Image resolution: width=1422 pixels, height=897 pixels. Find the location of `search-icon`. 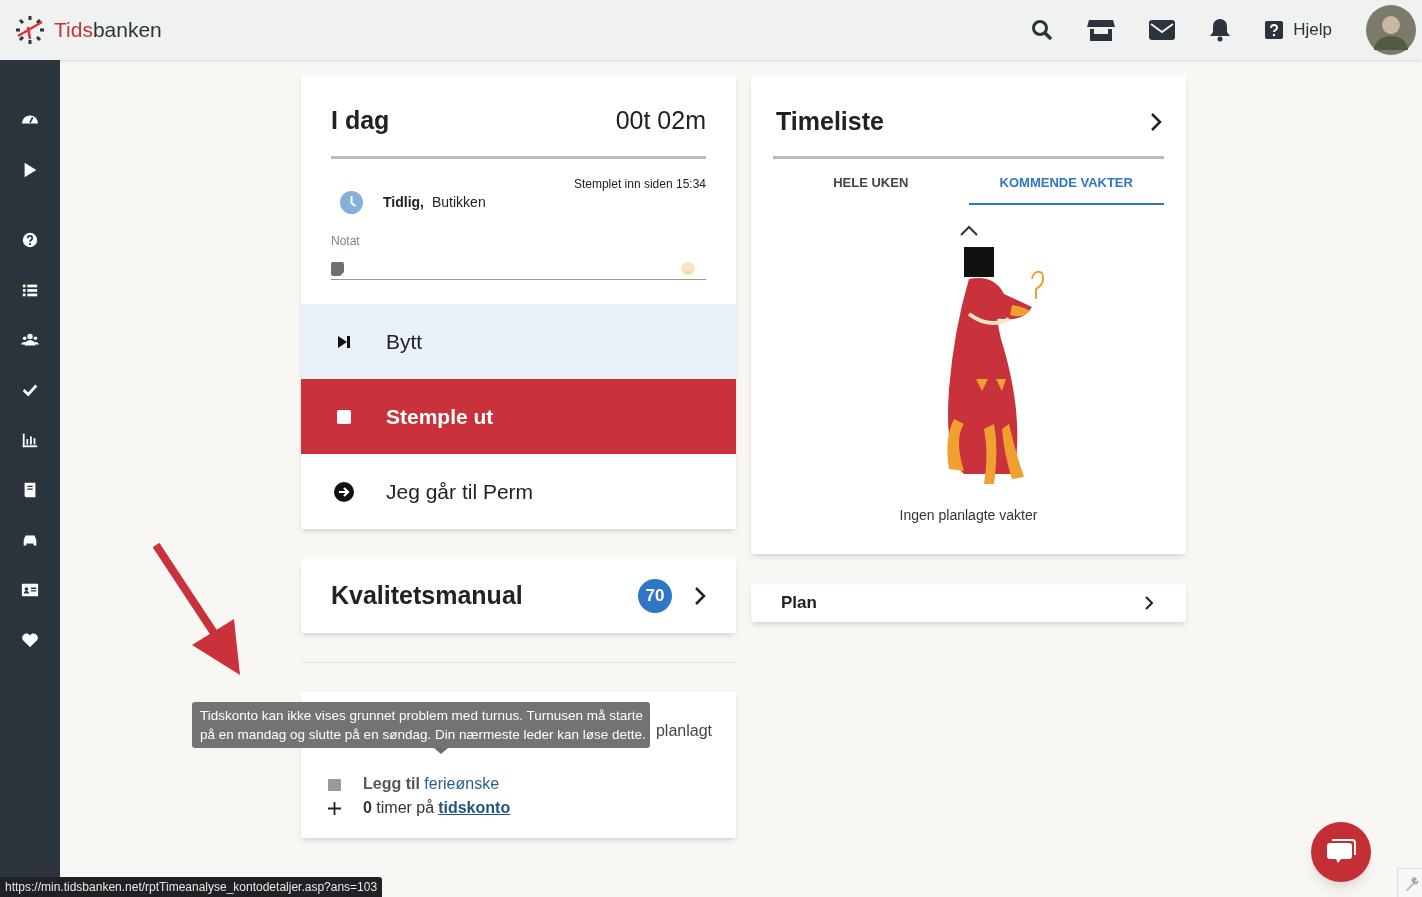

search-icon is located at coordinates (1042, 30).